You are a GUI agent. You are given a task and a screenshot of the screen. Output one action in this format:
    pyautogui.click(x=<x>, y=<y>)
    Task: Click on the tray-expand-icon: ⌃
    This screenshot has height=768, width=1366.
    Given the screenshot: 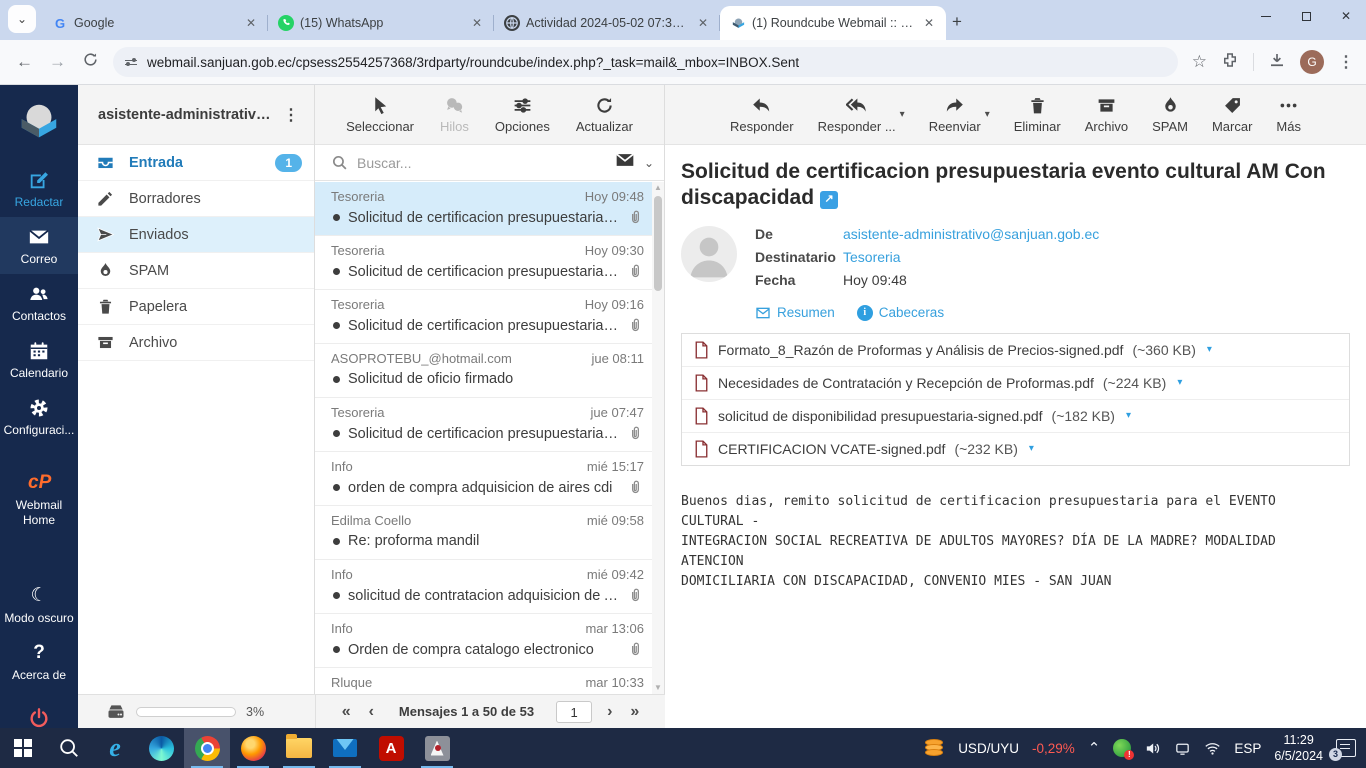 What is the action you would take?
    pyautogui.click(x=1094, y=748)
    